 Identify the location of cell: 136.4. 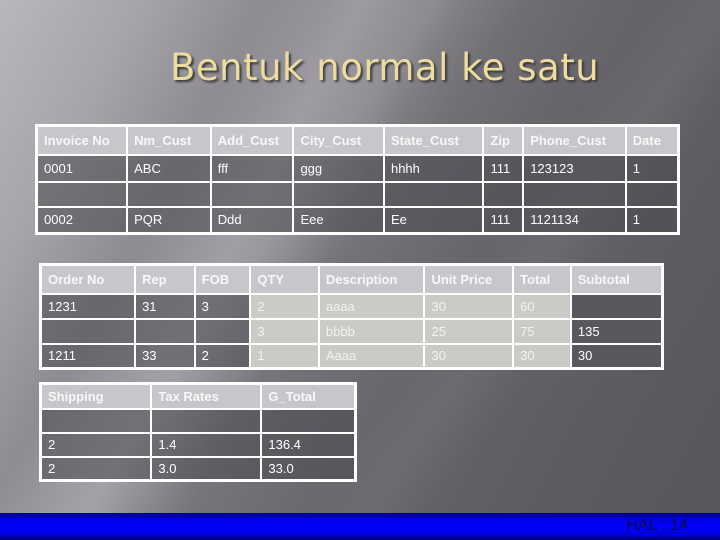
(308, 444).